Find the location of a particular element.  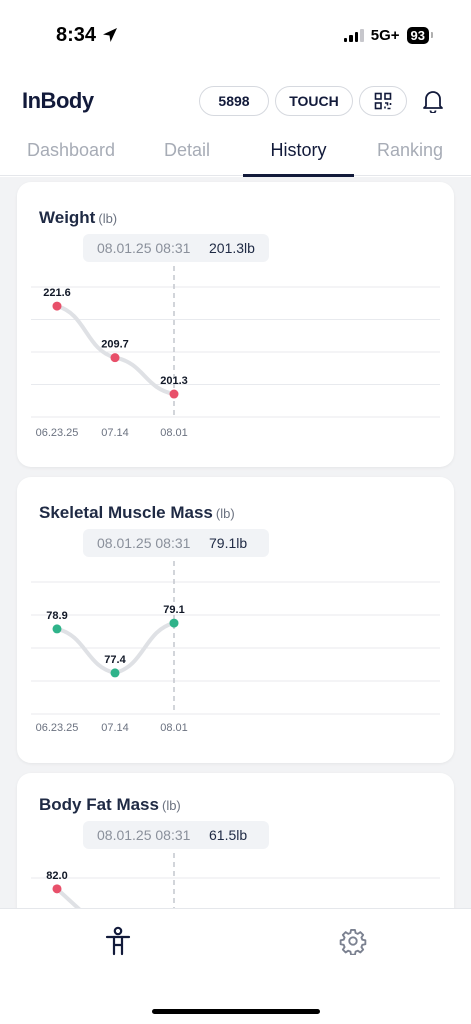

touch-button: TOUCH is located at coordinates (314, 101).